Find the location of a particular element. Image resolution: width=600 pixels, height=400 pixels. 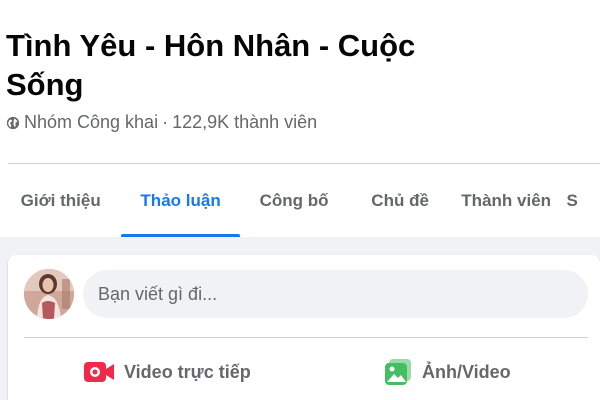

avatar is located at coordinates (49, 294).